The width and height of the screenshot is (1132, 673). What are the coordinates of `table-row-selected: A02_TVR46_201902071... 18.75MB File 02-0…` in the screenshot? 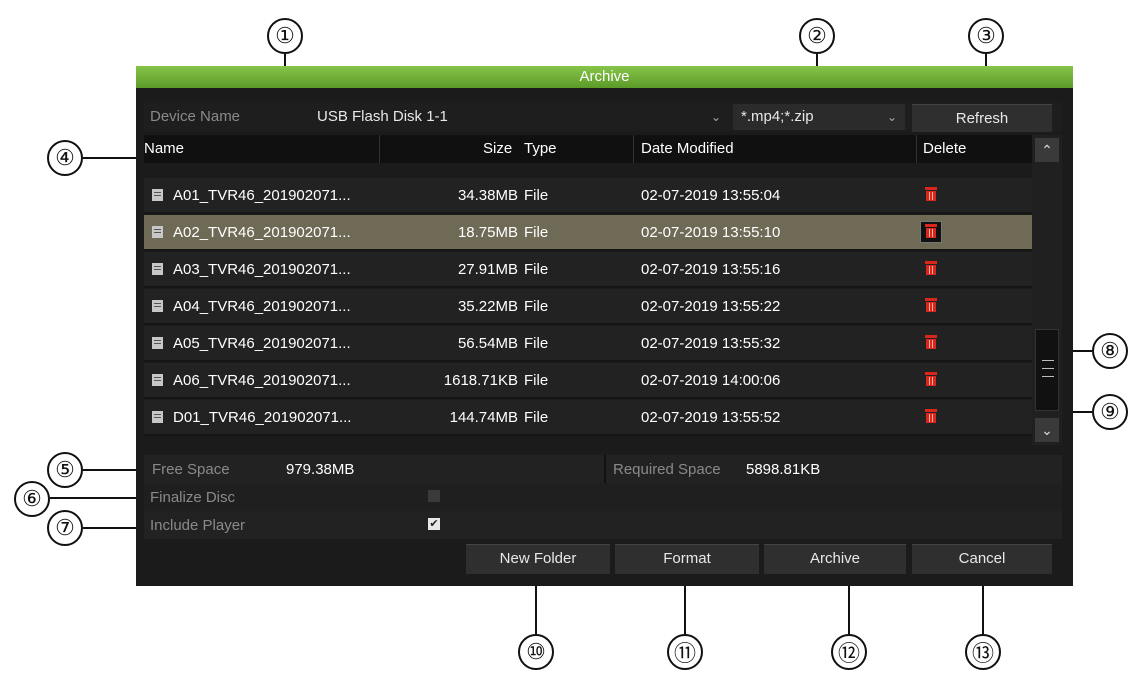 It's located at (588, 233).